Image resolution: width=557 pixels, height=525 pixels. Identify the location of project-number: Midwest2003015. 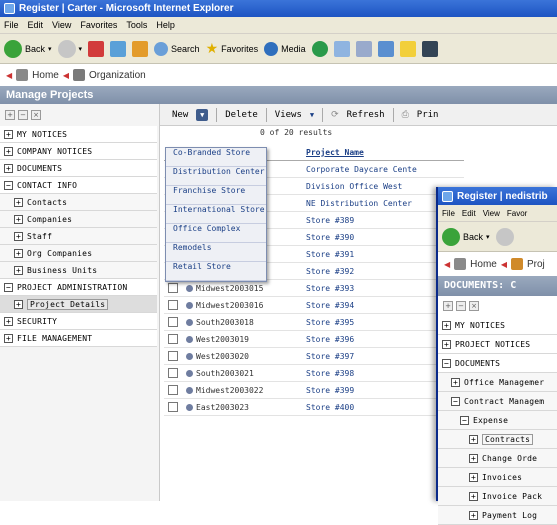
(229, 288).